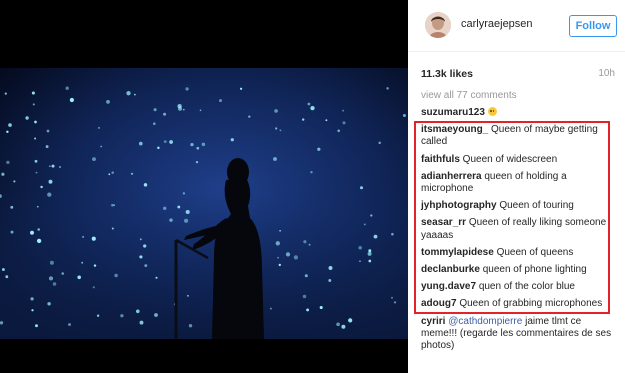  I want to click on comment-username: adoug7, so click(439, 303).